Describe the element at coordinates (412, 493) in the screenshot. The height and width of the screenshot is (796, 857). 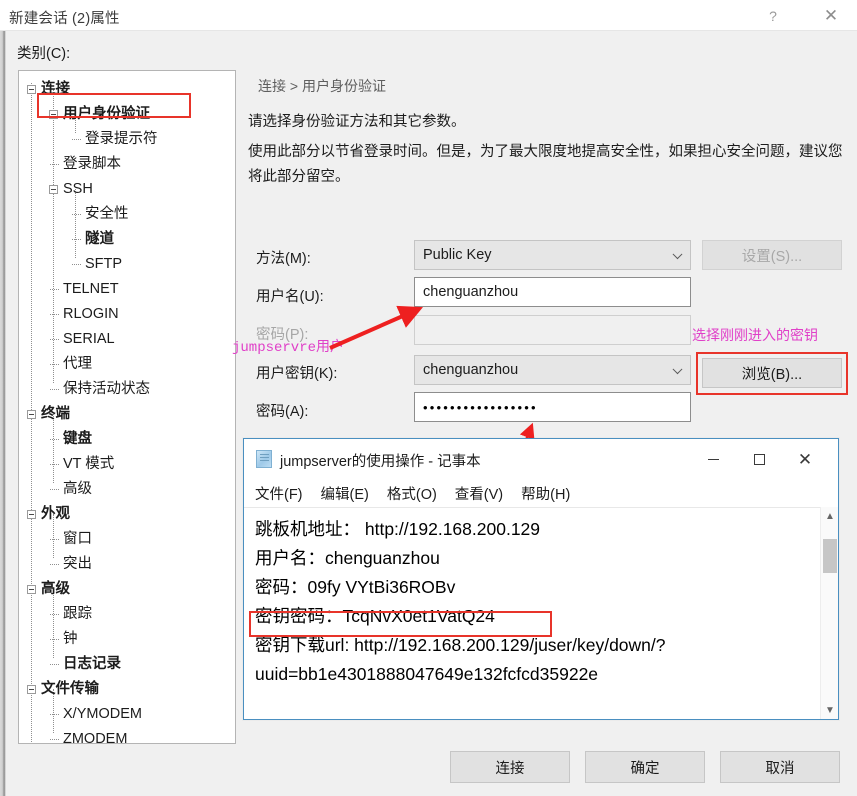
I see `notepad-menu-item: 格式(O)` at that location.